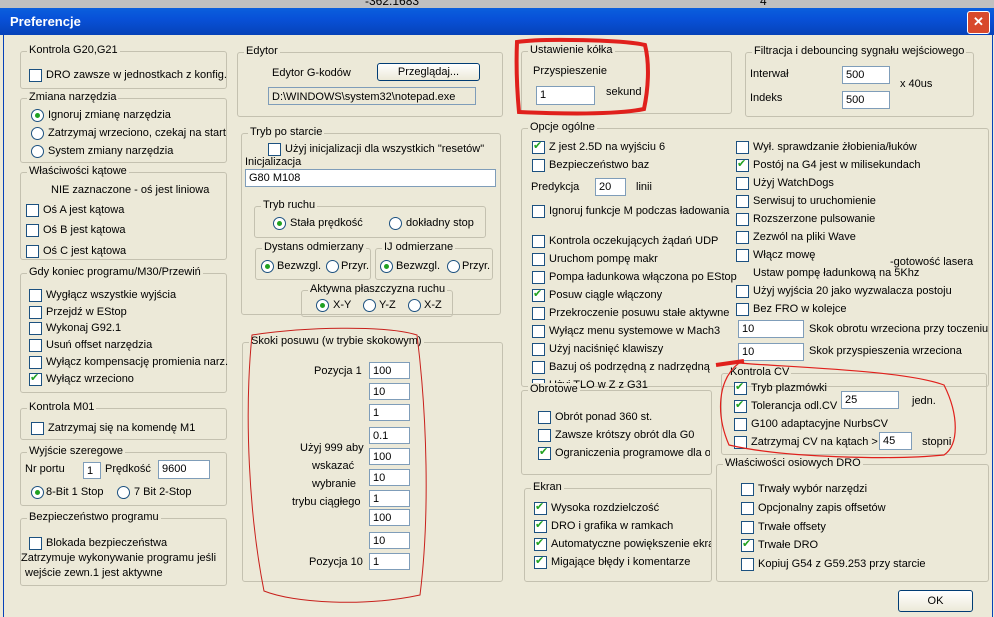  What do you see at coordinates (742, 309) in the screenshot?
I see `no-fro-queue-checkbox` at bounding box center [742, 309].